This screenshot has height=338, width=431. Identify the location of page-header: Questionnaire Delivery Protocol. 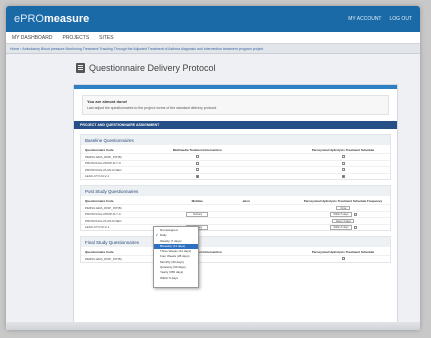
(213, 68).